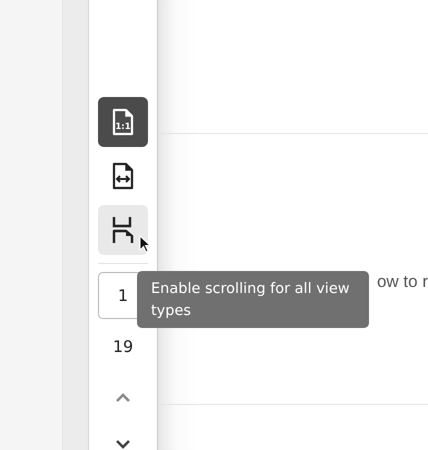 The height and width of the screenshot is (450, 428). I want to click on tooltip: Enable scrolling for all view types, so click(253, 299).